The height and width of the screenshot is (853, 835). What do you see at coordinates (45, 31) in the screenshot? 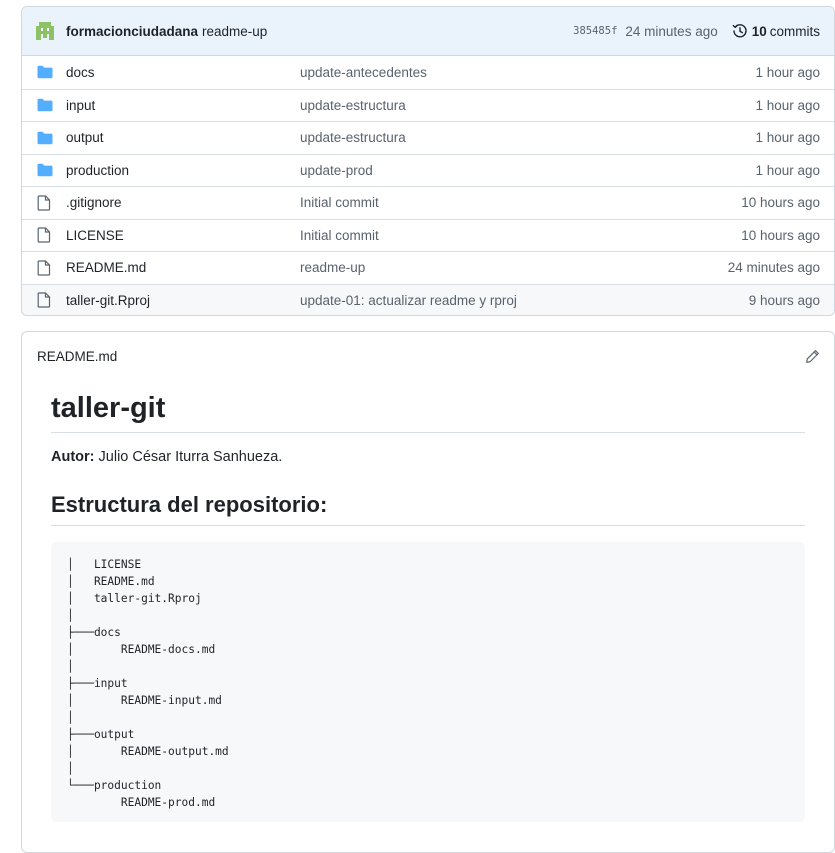
I see `avatar` at bounding box center [45, 31].